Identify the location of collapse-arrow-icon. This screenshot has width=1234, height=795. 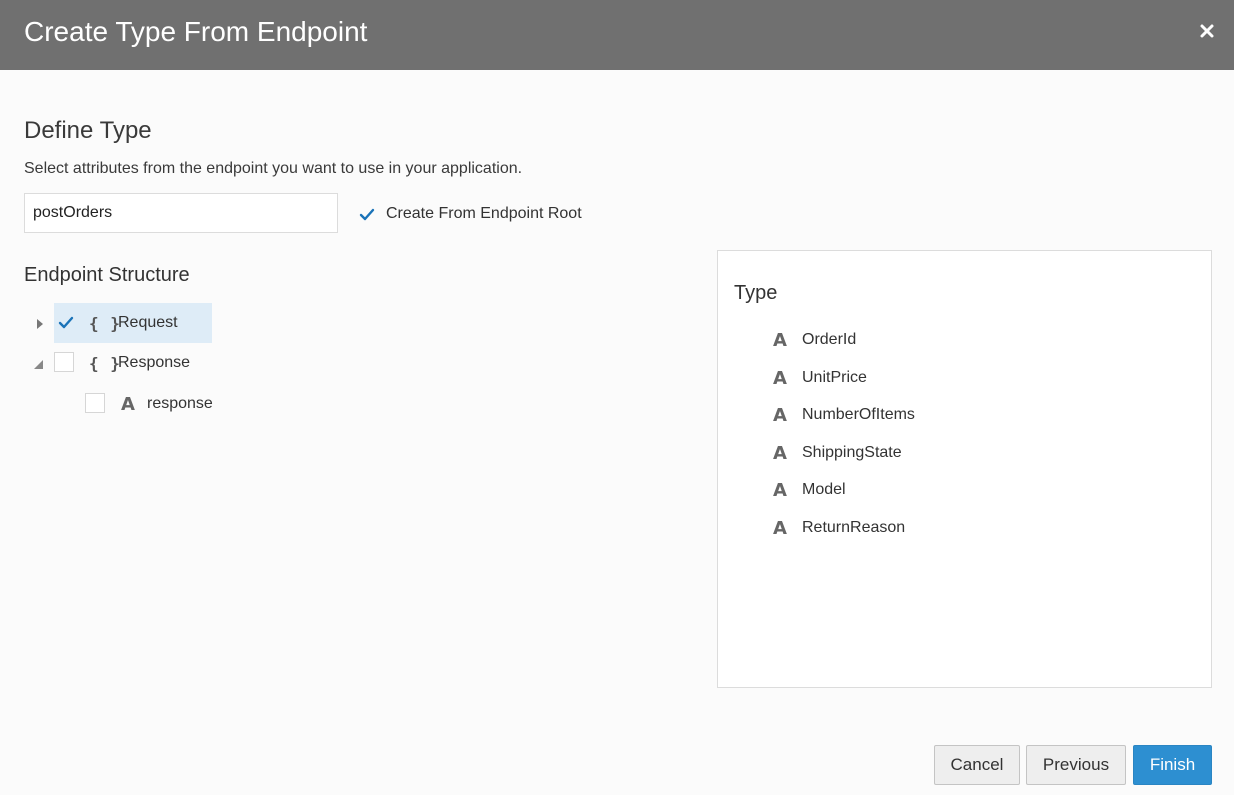
(38, 363).